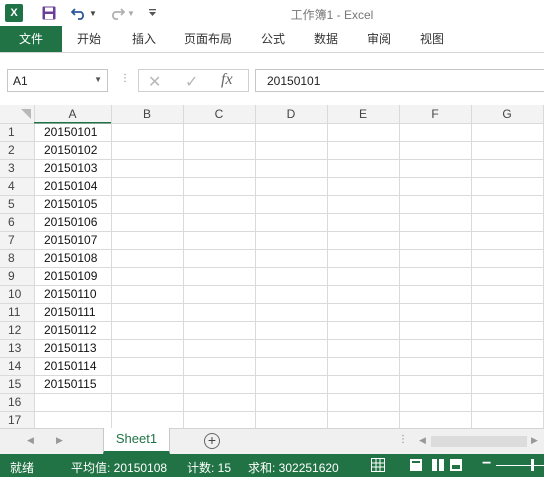 The width and height of the screenshot is (544, 477). What do you see at coordinates (22, 468) in the screenshot?
I see `status-ready: 就绪` at bounding box center [22, 468].